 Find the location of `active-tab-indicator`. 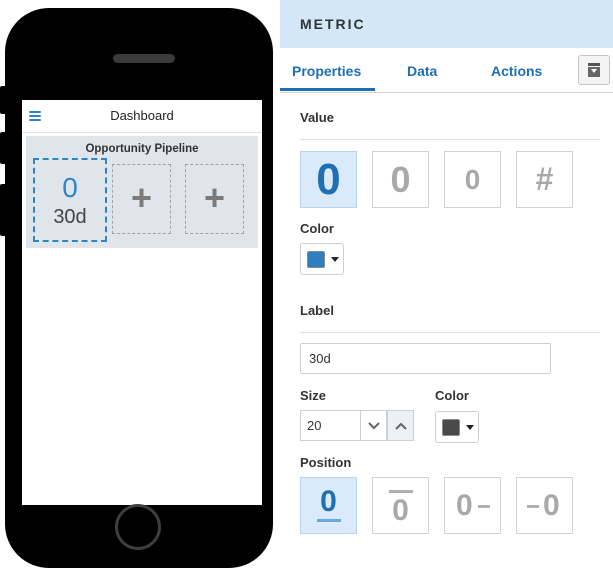

active-tab-indicator is located at coordinates (327, 89).